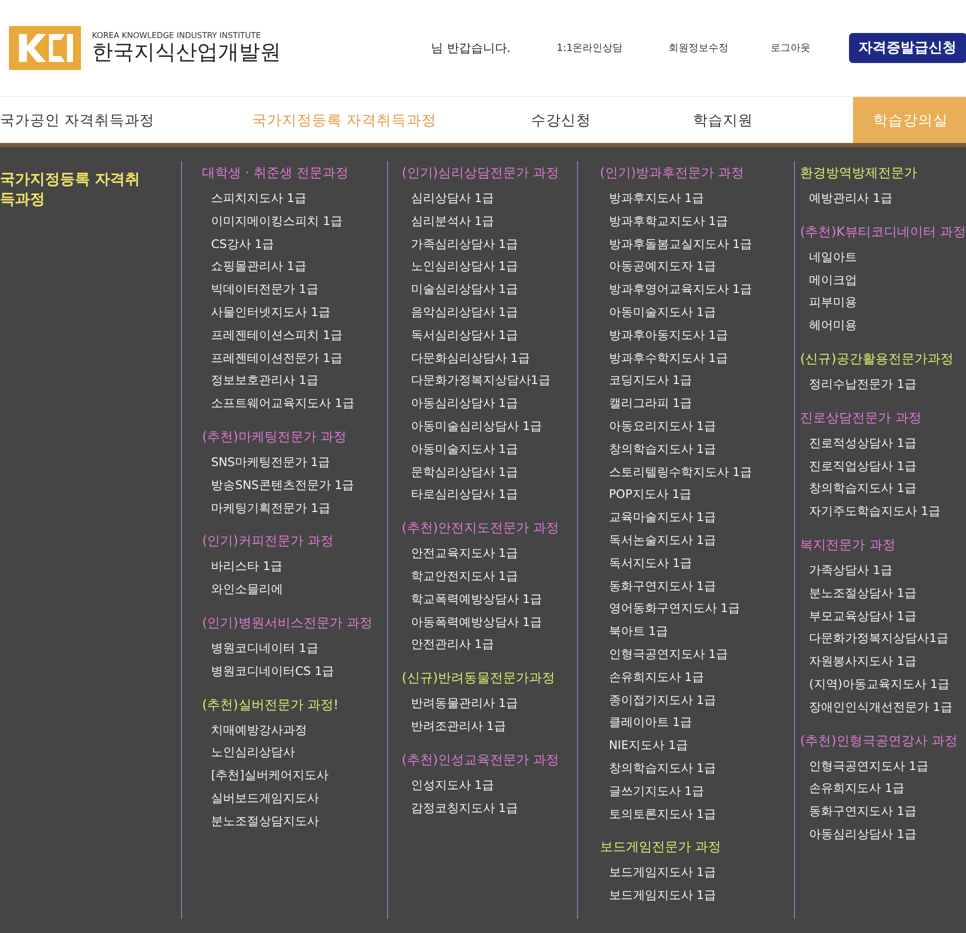 This screenshot has height=933, width=966. What do you see at coordinates (464, 553) in the screenshot?
I see `menu-item: 안전교육지도사 1급` at bounding box center [464, 553].